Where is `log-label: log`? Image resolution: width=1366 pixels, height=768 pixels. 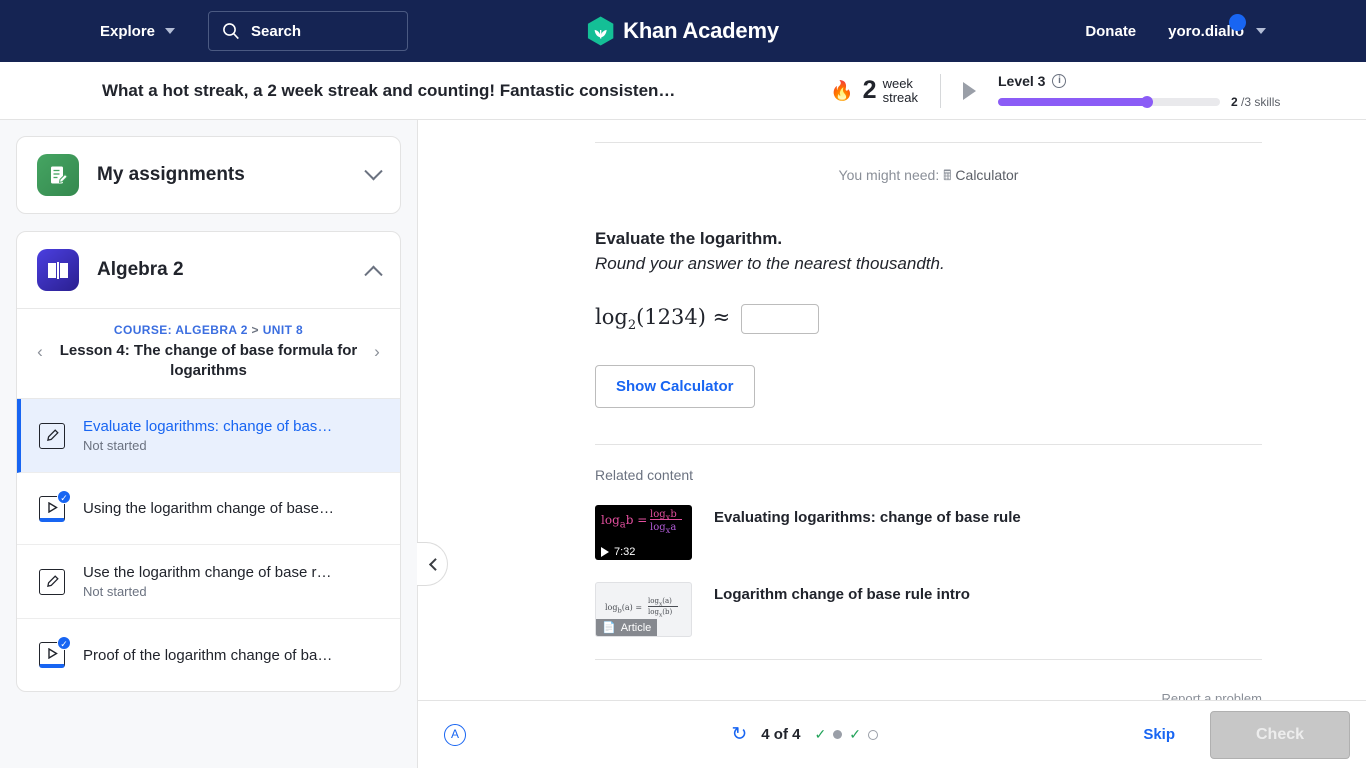
log-label: log is located at coordinates (611, 316).